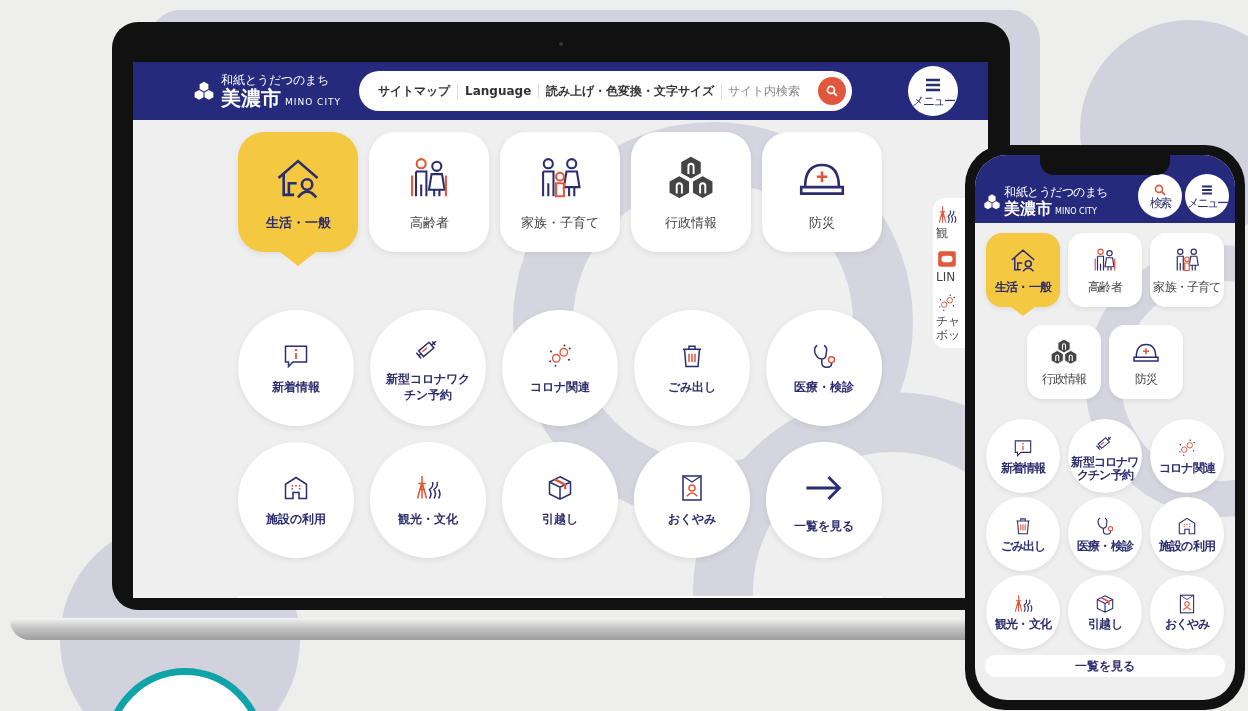 The image size is (1248, 711). What do you see at coordinates (631, 91) in the screenshot?
I see `utility-link: 読み上げ・色変換・文字サイズ` at bounding box center [631, 91].